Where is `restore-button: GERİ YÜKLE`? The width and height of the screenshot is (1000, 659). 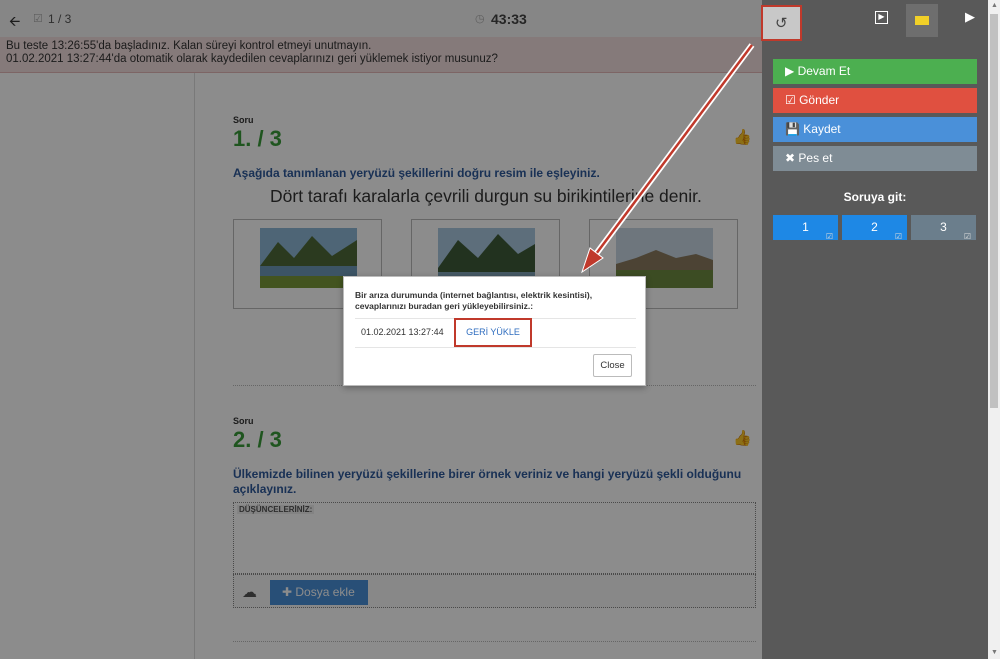 restore-button: GERİ YÜKLE is located at coordinates (493, 332).